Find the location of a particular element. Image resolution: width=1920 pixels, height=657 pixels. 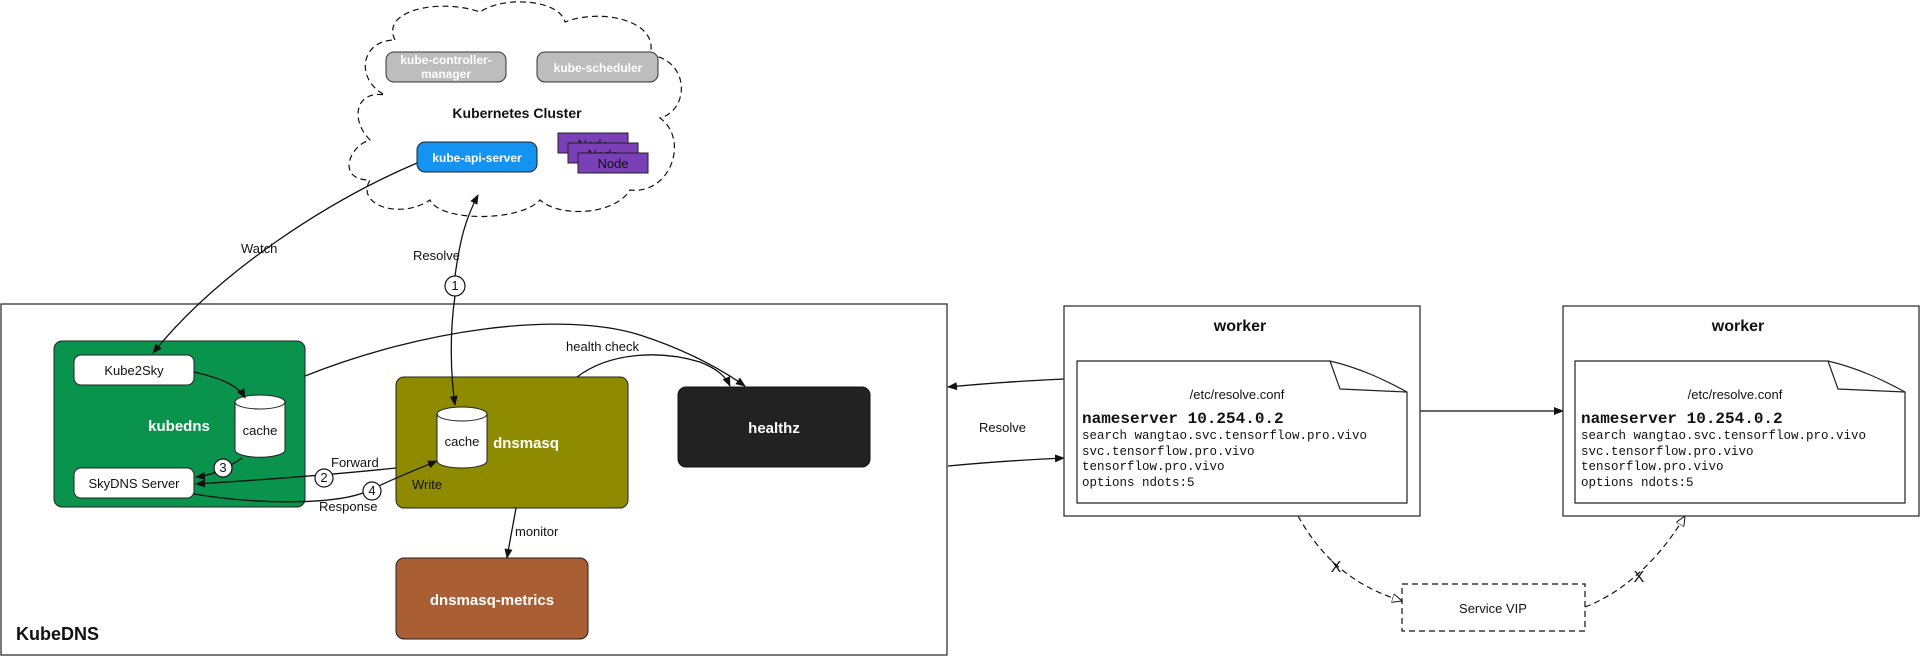

skydns-server-box: SkyDNS Server is located at coordinates (134, 483).